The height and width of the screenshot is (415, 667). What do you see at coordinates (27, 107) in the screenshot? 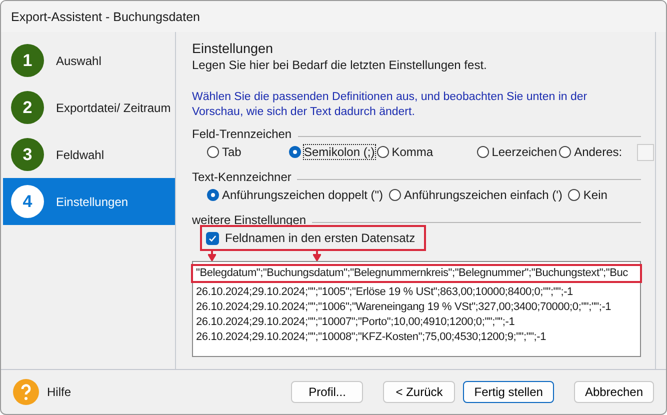
I see `step-number: 2` at bounding box center [27, 107].